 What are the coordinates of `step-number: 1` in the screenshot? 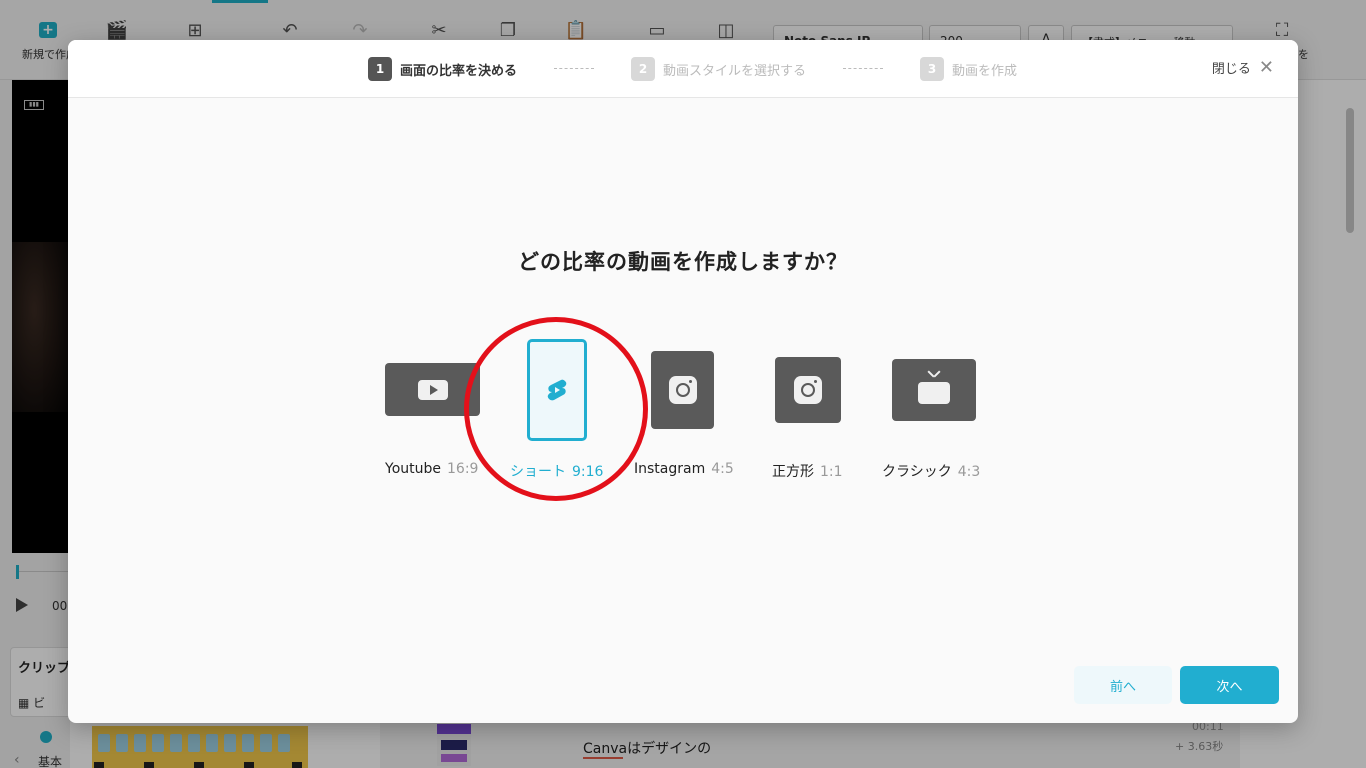 It's located at (380, 69).